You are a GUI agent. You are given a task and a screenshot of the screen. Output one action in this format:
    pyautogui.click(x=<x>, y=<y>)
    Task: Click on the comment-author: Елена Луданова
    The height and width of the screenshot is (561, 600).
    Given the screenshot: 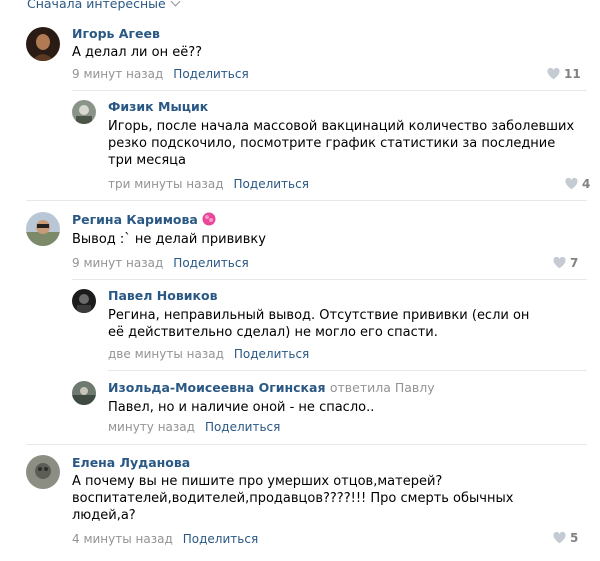 What is the action you would take?
    pyautogui.click(x=131, y=462)
    